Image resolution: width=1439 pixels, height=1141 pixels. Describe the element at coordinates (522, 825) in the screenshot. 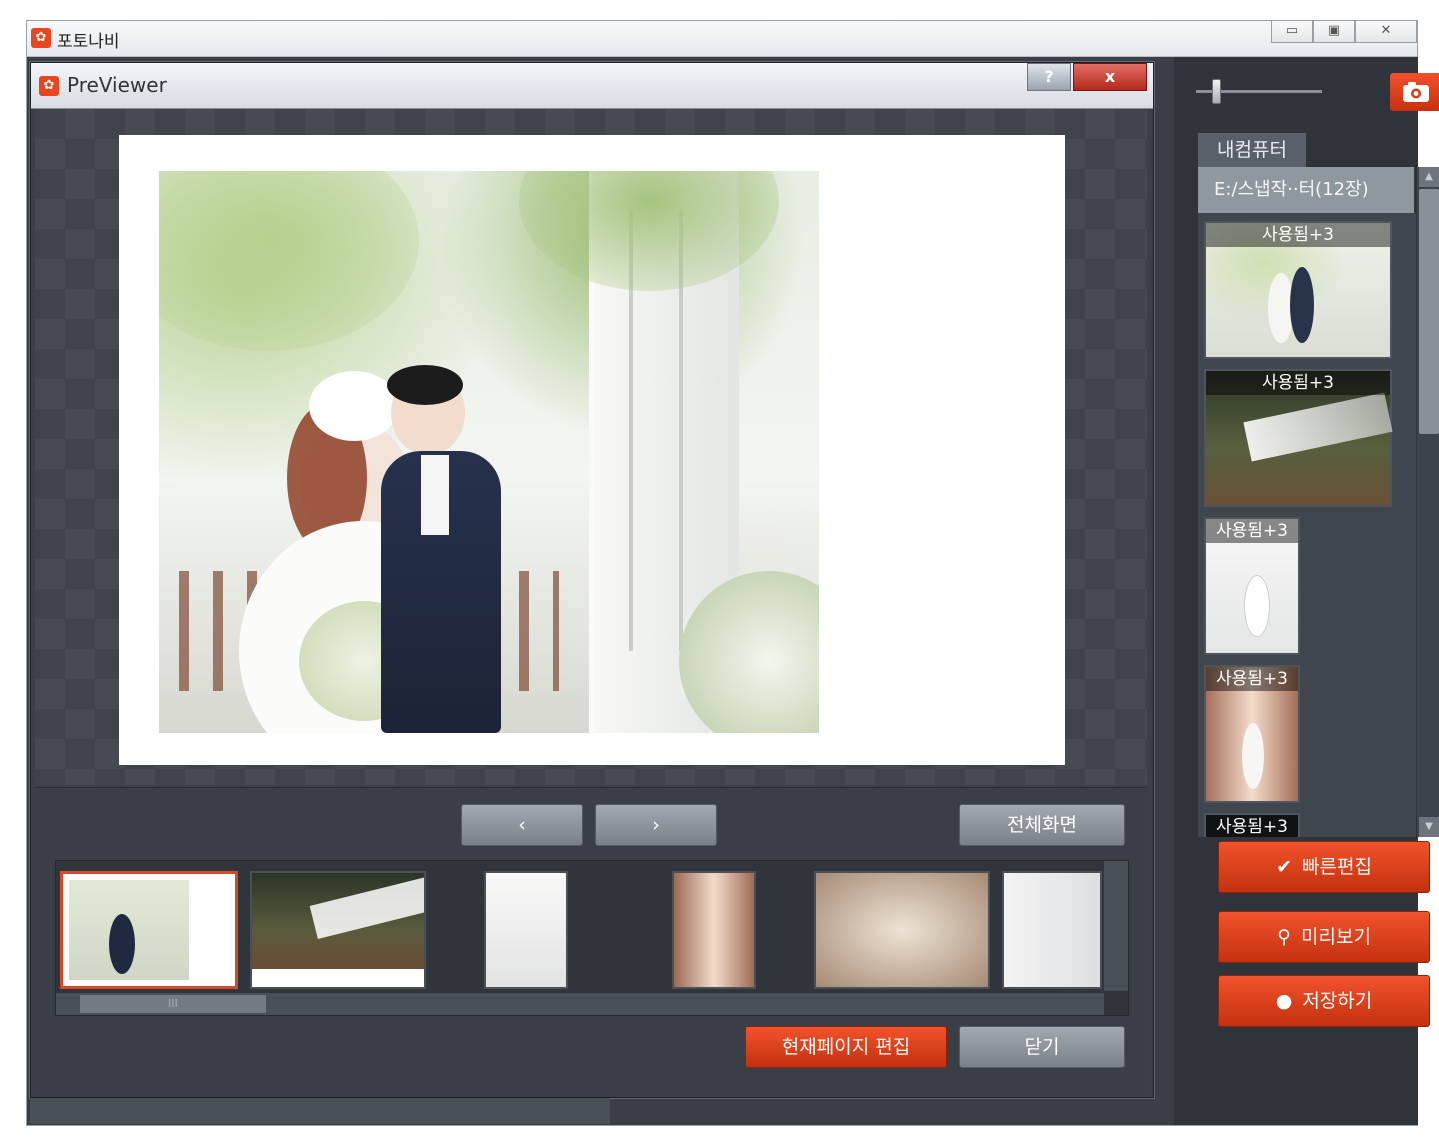

I see `prev-page-button: ‹` at that location.